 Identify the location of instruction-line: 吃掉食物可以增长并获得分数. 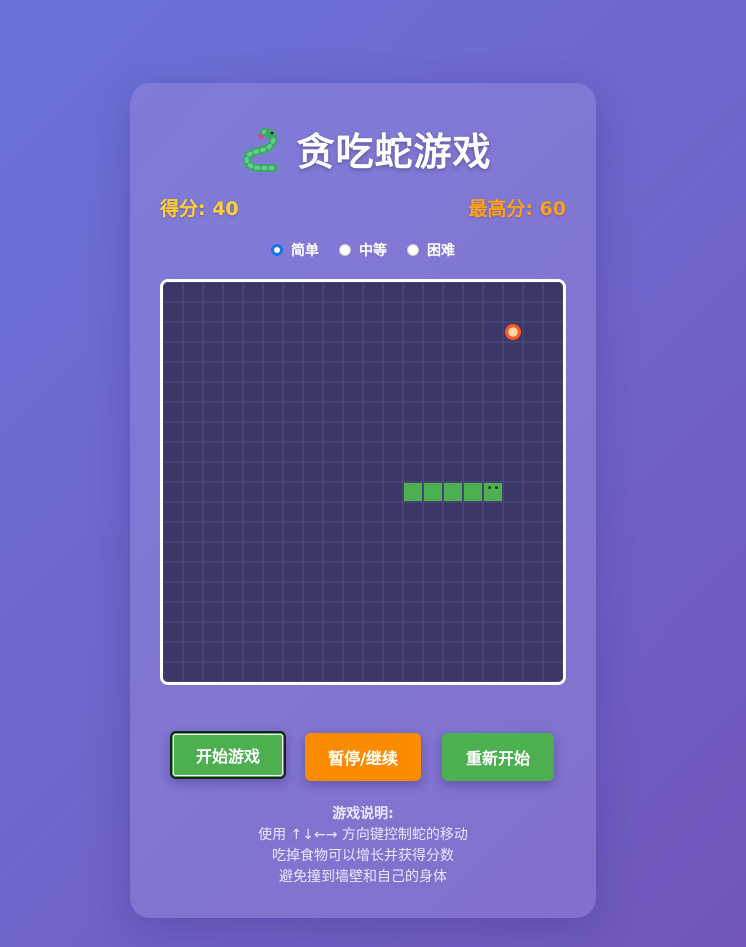
(363, 856).